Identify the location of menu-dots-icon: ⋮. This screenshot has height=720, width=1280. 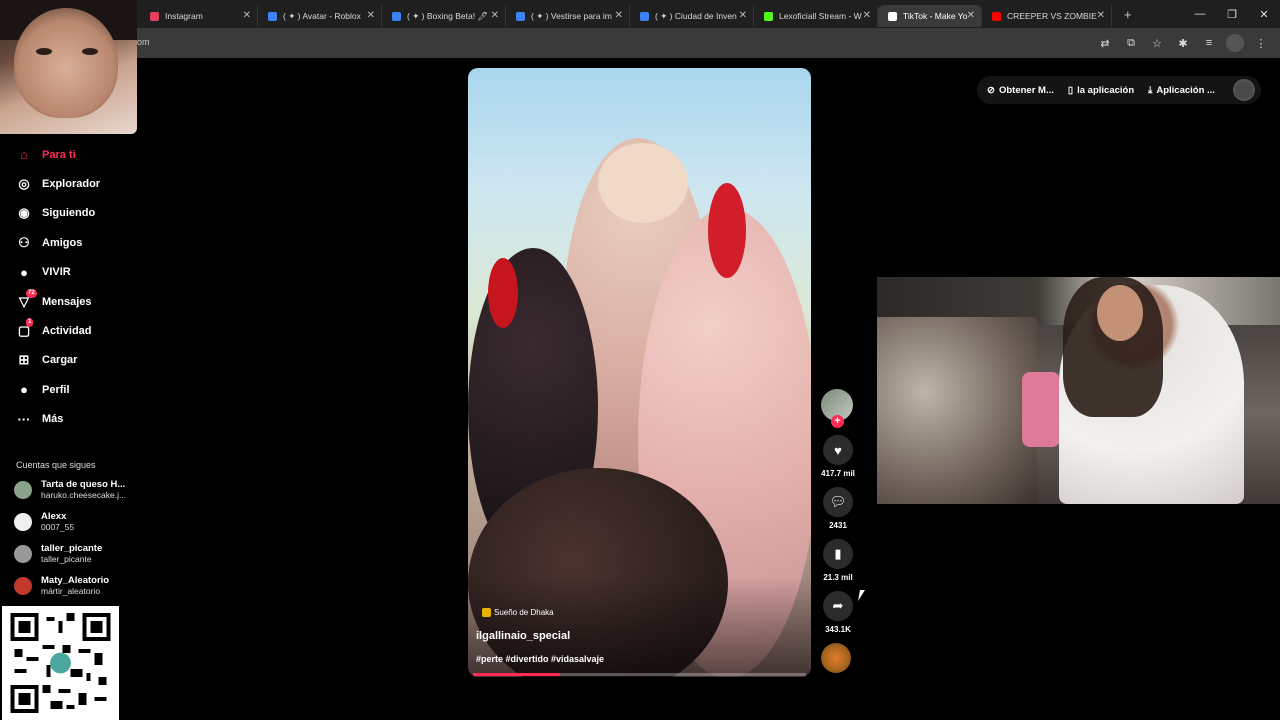
(1261, 43).